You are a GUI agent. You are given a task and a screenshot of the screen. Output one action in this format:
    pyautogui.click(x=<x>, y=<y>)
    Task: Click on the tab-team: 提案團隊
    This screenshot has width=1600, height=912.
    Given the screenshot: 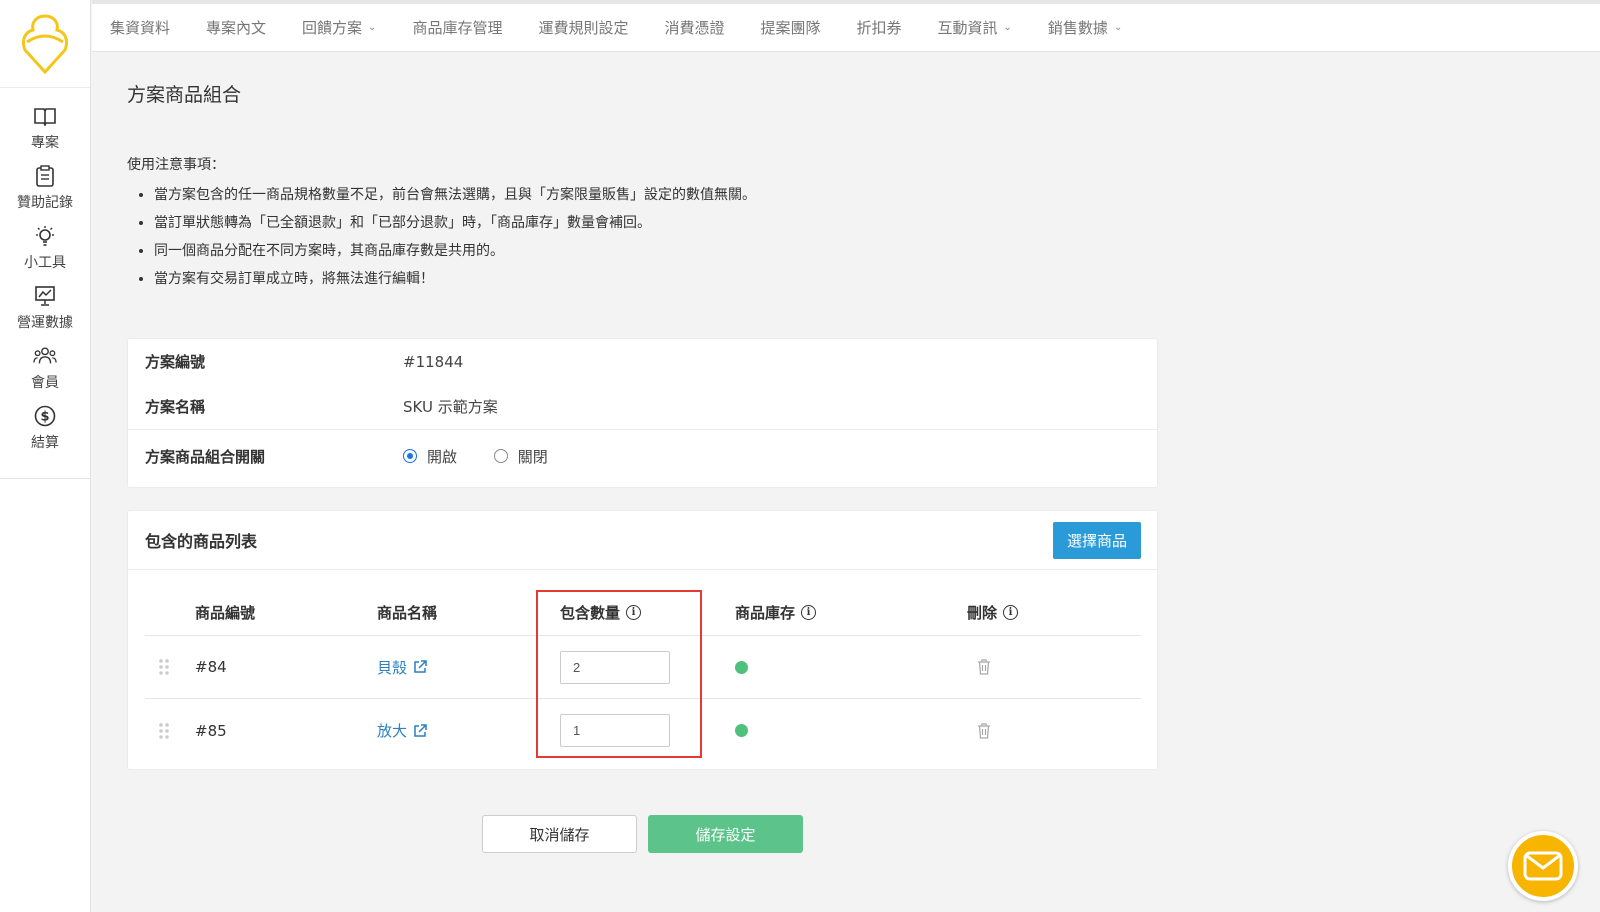 What is the action you would take?
    pyautogui.click(x=790, y=27)
    